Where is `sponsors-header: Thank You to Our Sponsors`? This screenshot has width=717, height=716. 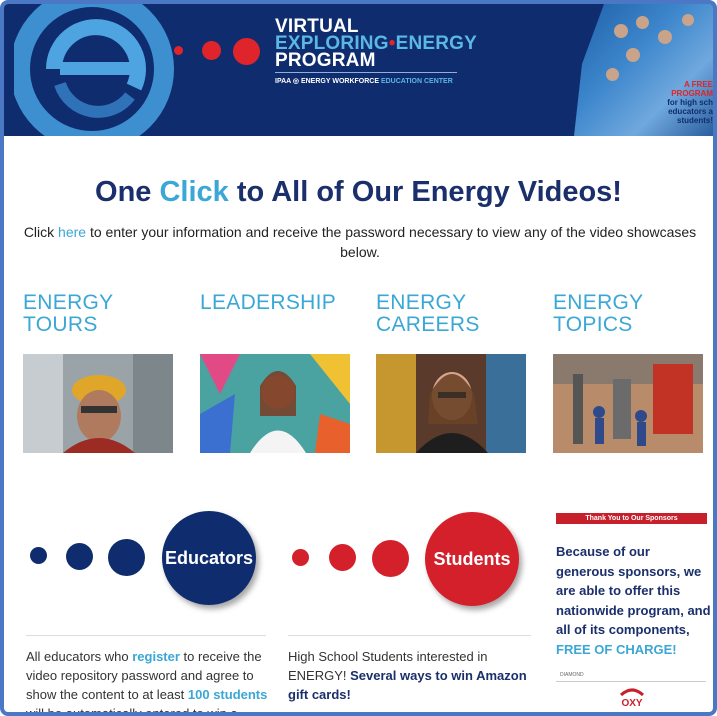 sponsors-header: Thank You to Our Sponsors is located at coordinates (631, 518).